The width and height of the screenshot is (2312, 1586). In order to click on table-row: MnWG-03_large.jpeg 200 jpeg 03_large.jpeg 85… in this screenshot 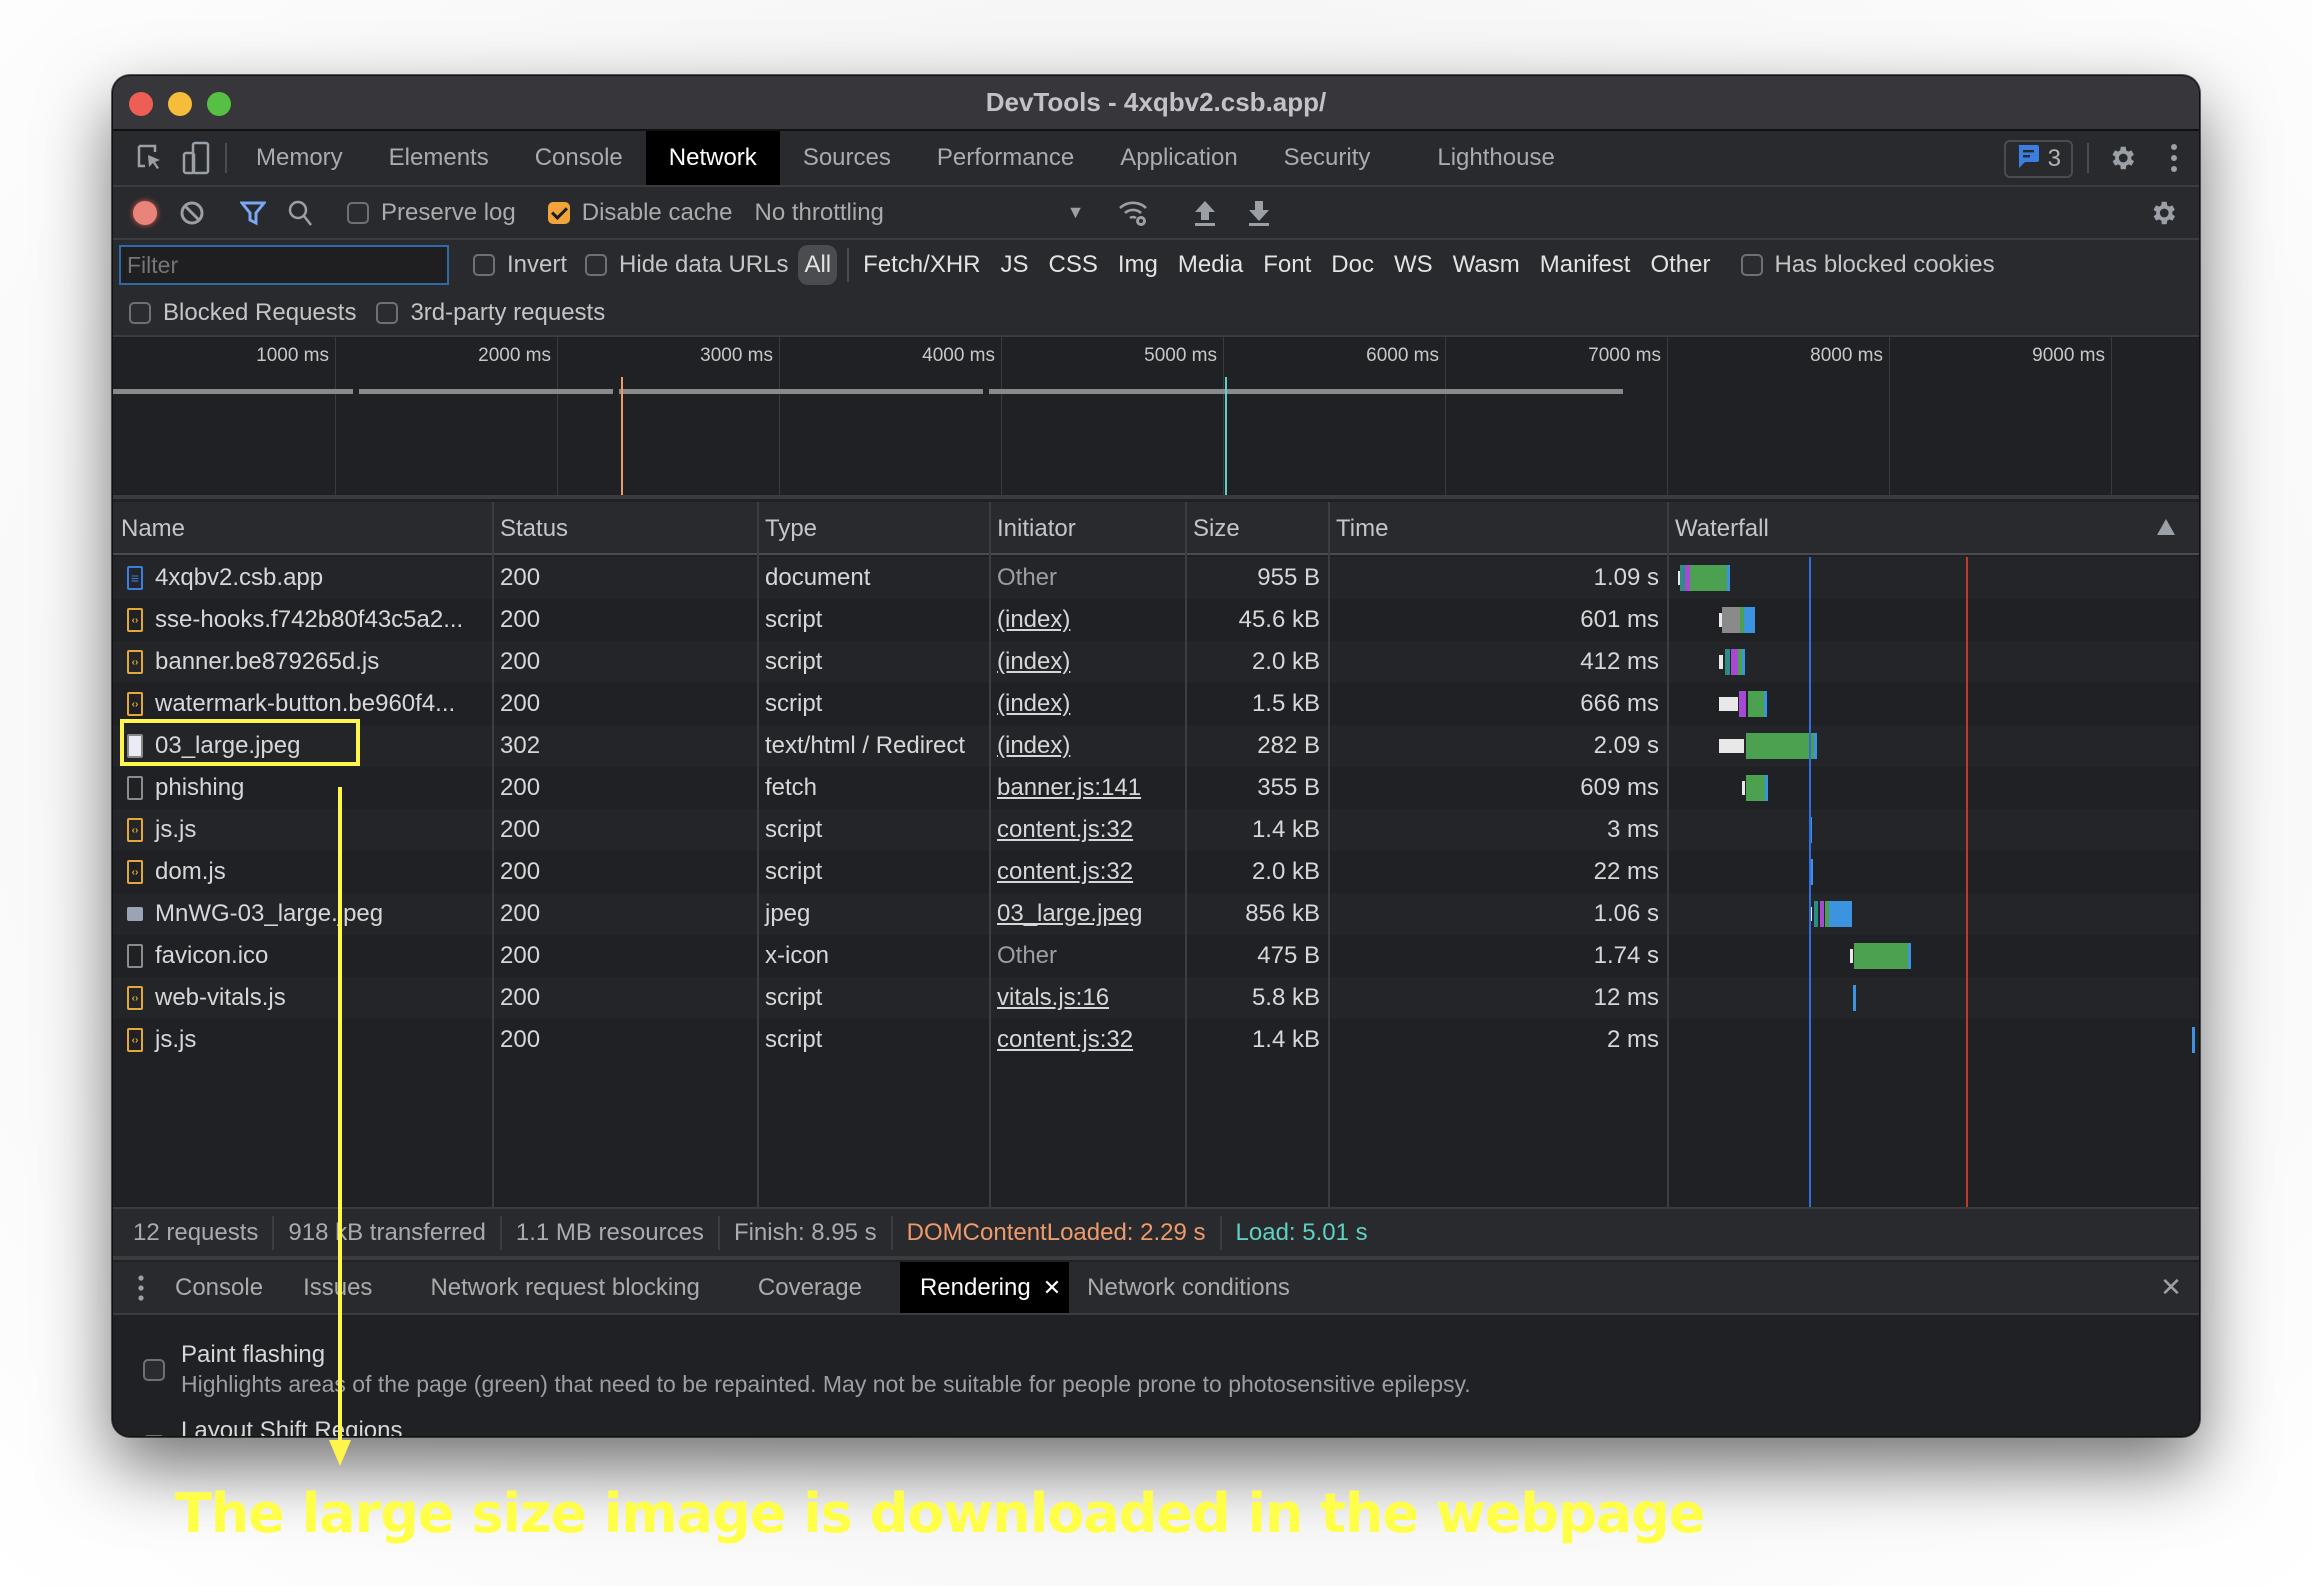, I will do `click(1156, 914)`.